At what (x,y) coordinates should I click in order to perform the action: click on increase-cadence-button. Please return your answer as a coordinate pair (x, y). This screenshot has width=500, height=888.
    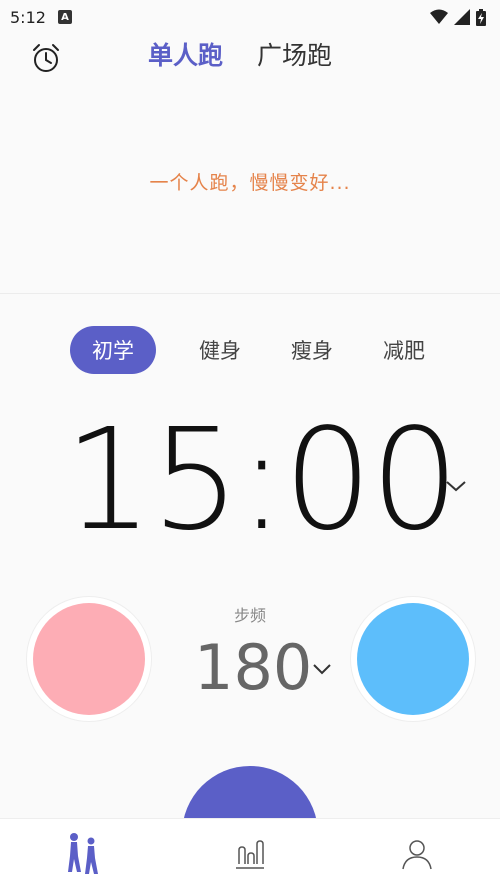
    Looking at the image, I should click on (413, 659).